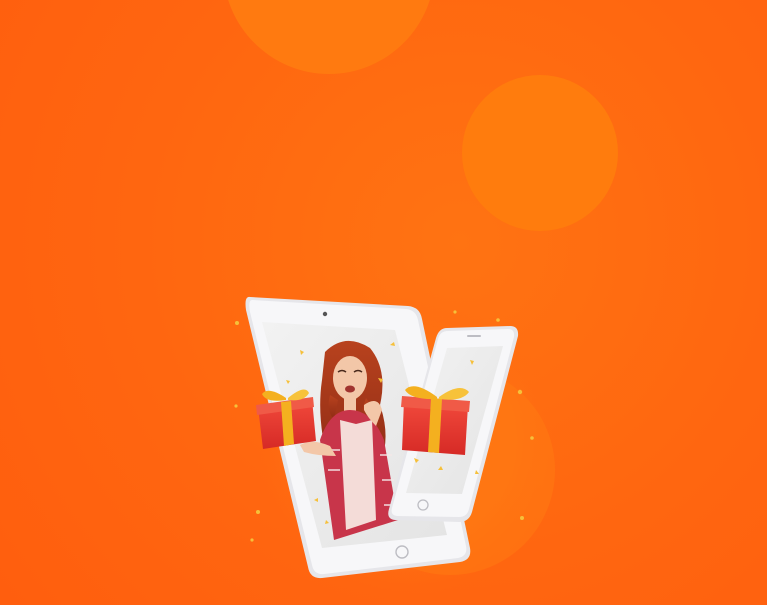 The height and width of the screenshot is (605, 767). I want to click on woman-face, so click(350, 378).